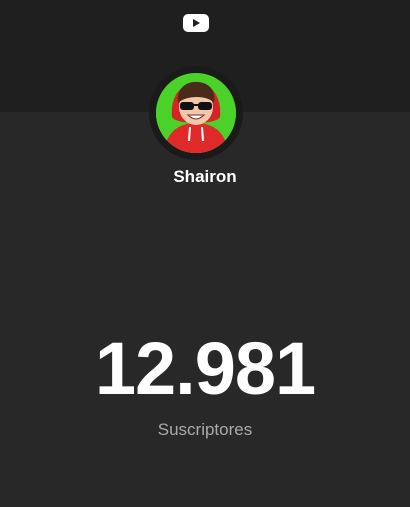 The image size is (410, 507). What do you see at coordinates (205, 177) in the screenshot?
I see `channel-name: Shairon` at bounding box center [205, 177].